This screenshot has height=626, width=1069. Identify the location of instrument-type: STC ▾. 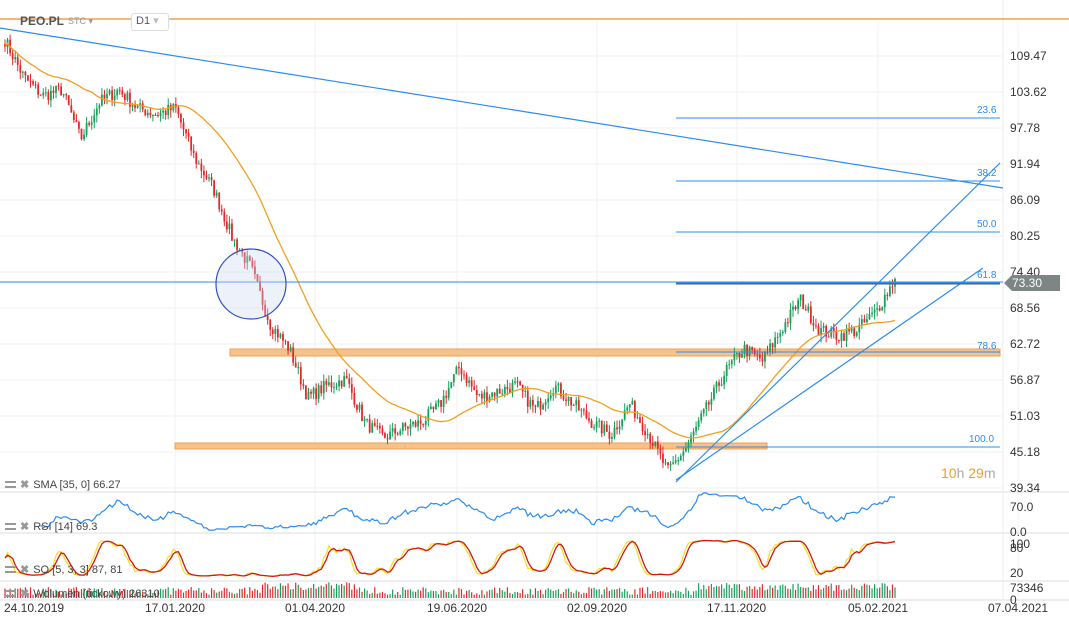
(80, 21).